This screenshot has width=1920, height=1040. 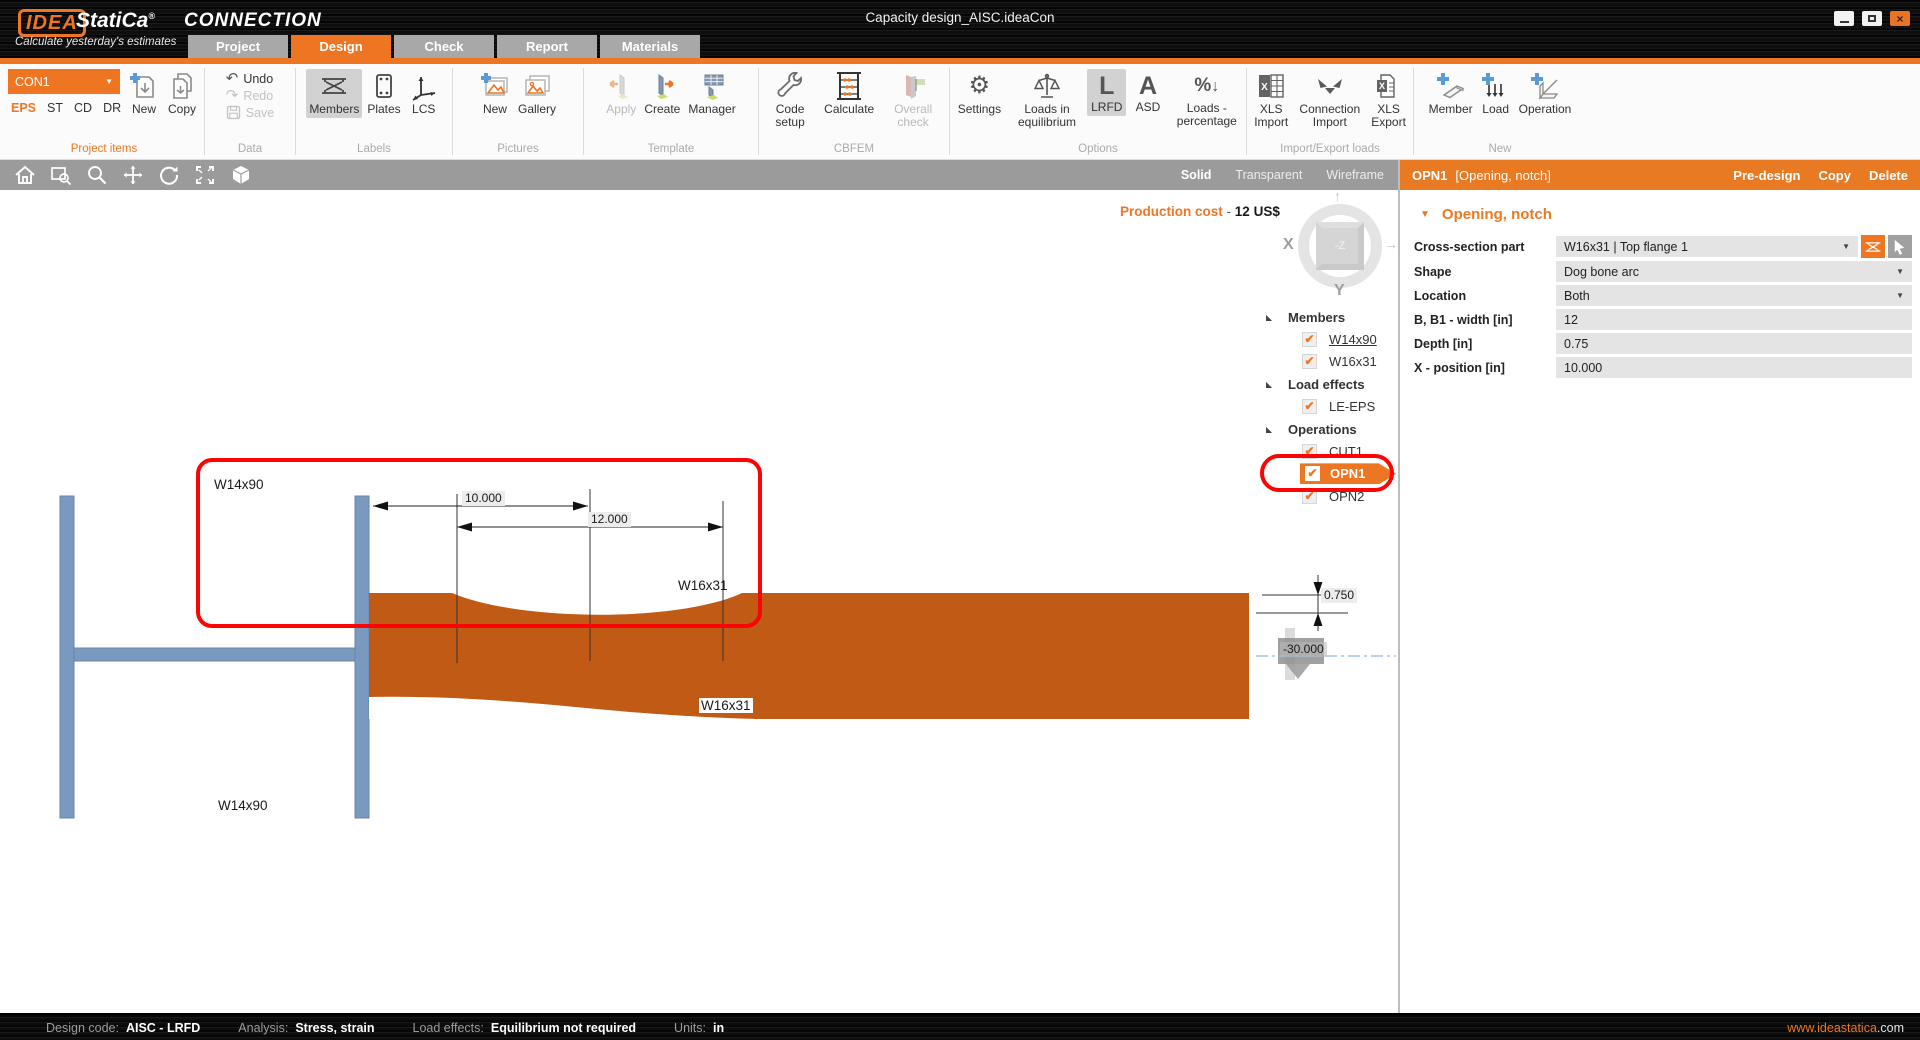 What do you see at coordinates (1326, 384) in the screenshot?
I see `tree-section-load-effects: Load effects` at bounding box center [1326, 384].